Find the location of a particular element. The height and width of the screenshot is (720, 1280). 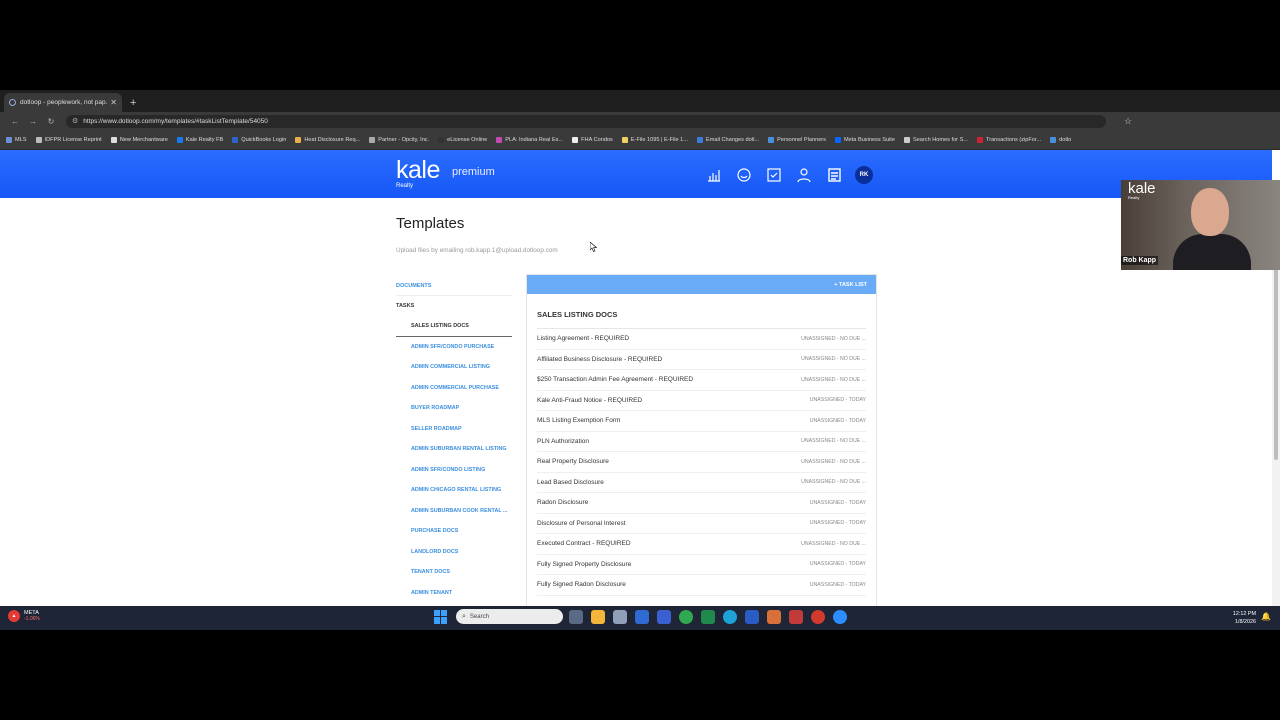

bookmark-item: QuickBooks Login is located at coordinates (259, 139).